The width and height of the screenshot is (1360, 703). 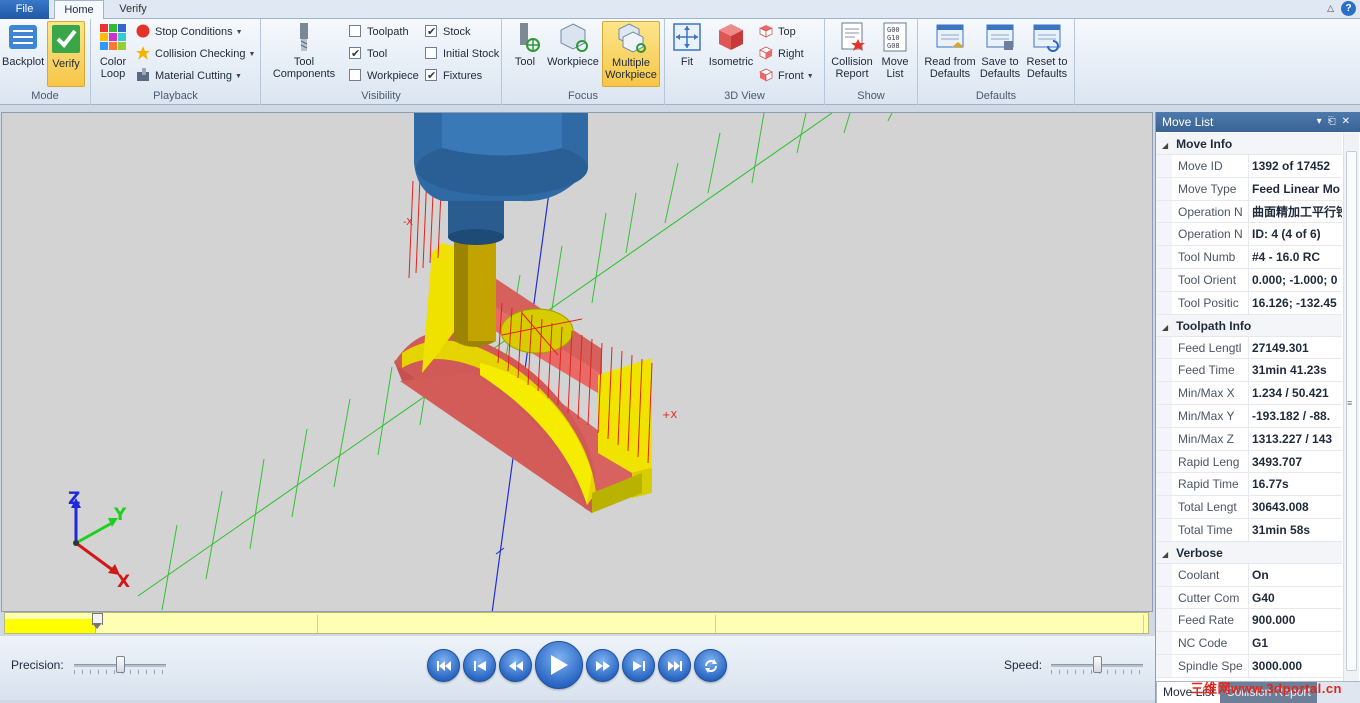 I want to click on group-show-label: Show, so click(x=871, y=96).